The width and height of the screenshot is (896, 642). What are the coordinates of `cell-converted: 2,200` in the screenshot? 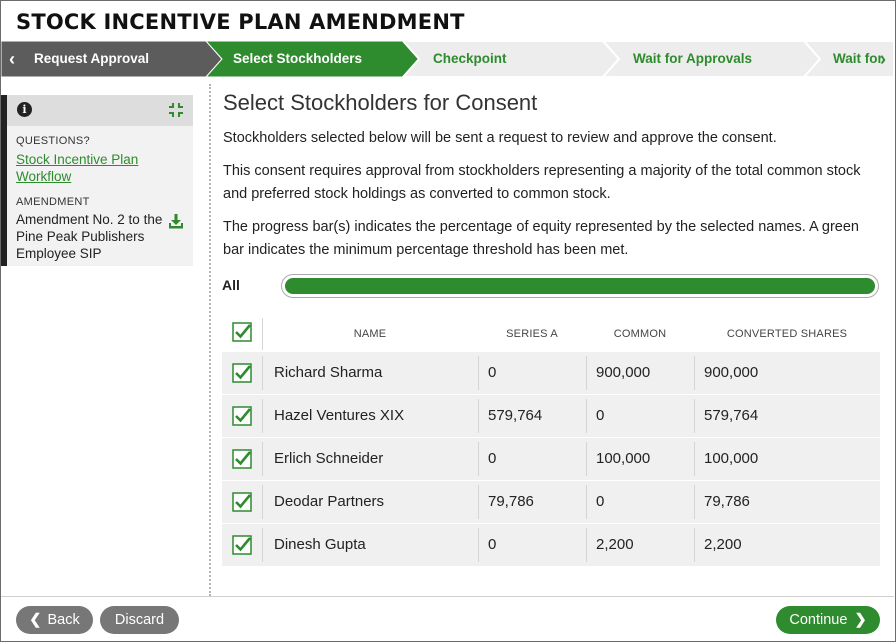 It's located at (723, 544).